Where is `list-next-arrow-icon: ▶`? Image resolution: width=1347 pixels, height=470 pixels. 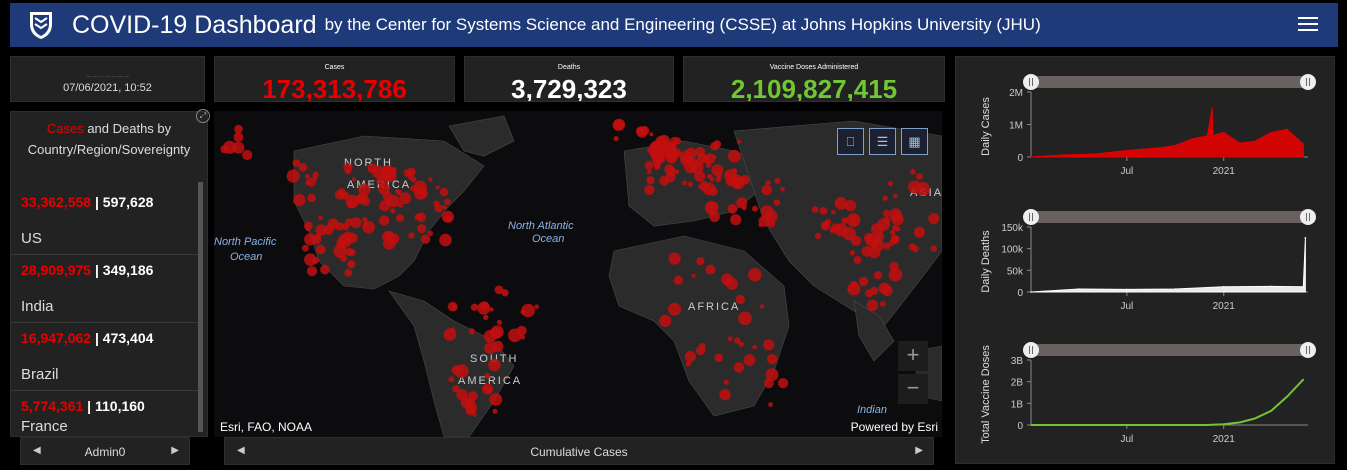
list-next-arrow-icon: ▶ is located at coordinates (175, 450).